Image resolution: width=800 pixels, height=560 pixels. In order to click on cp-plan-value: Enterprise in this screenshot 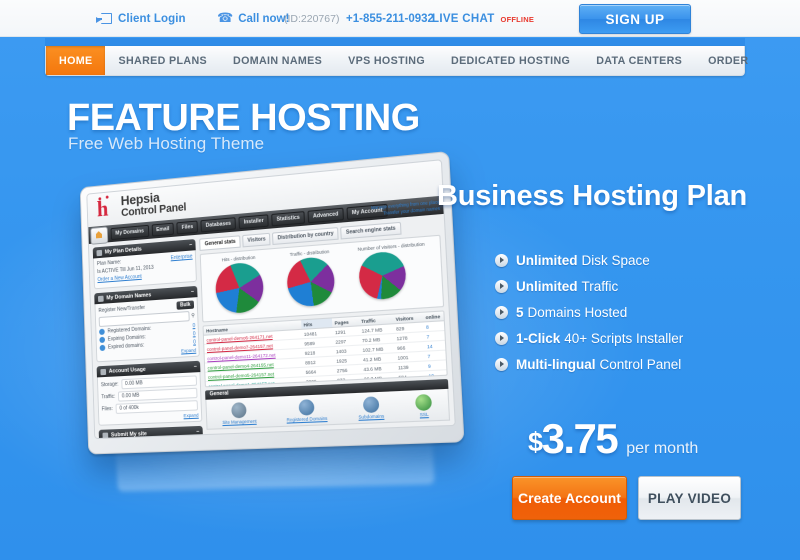, I will do `click(182, 258)`.